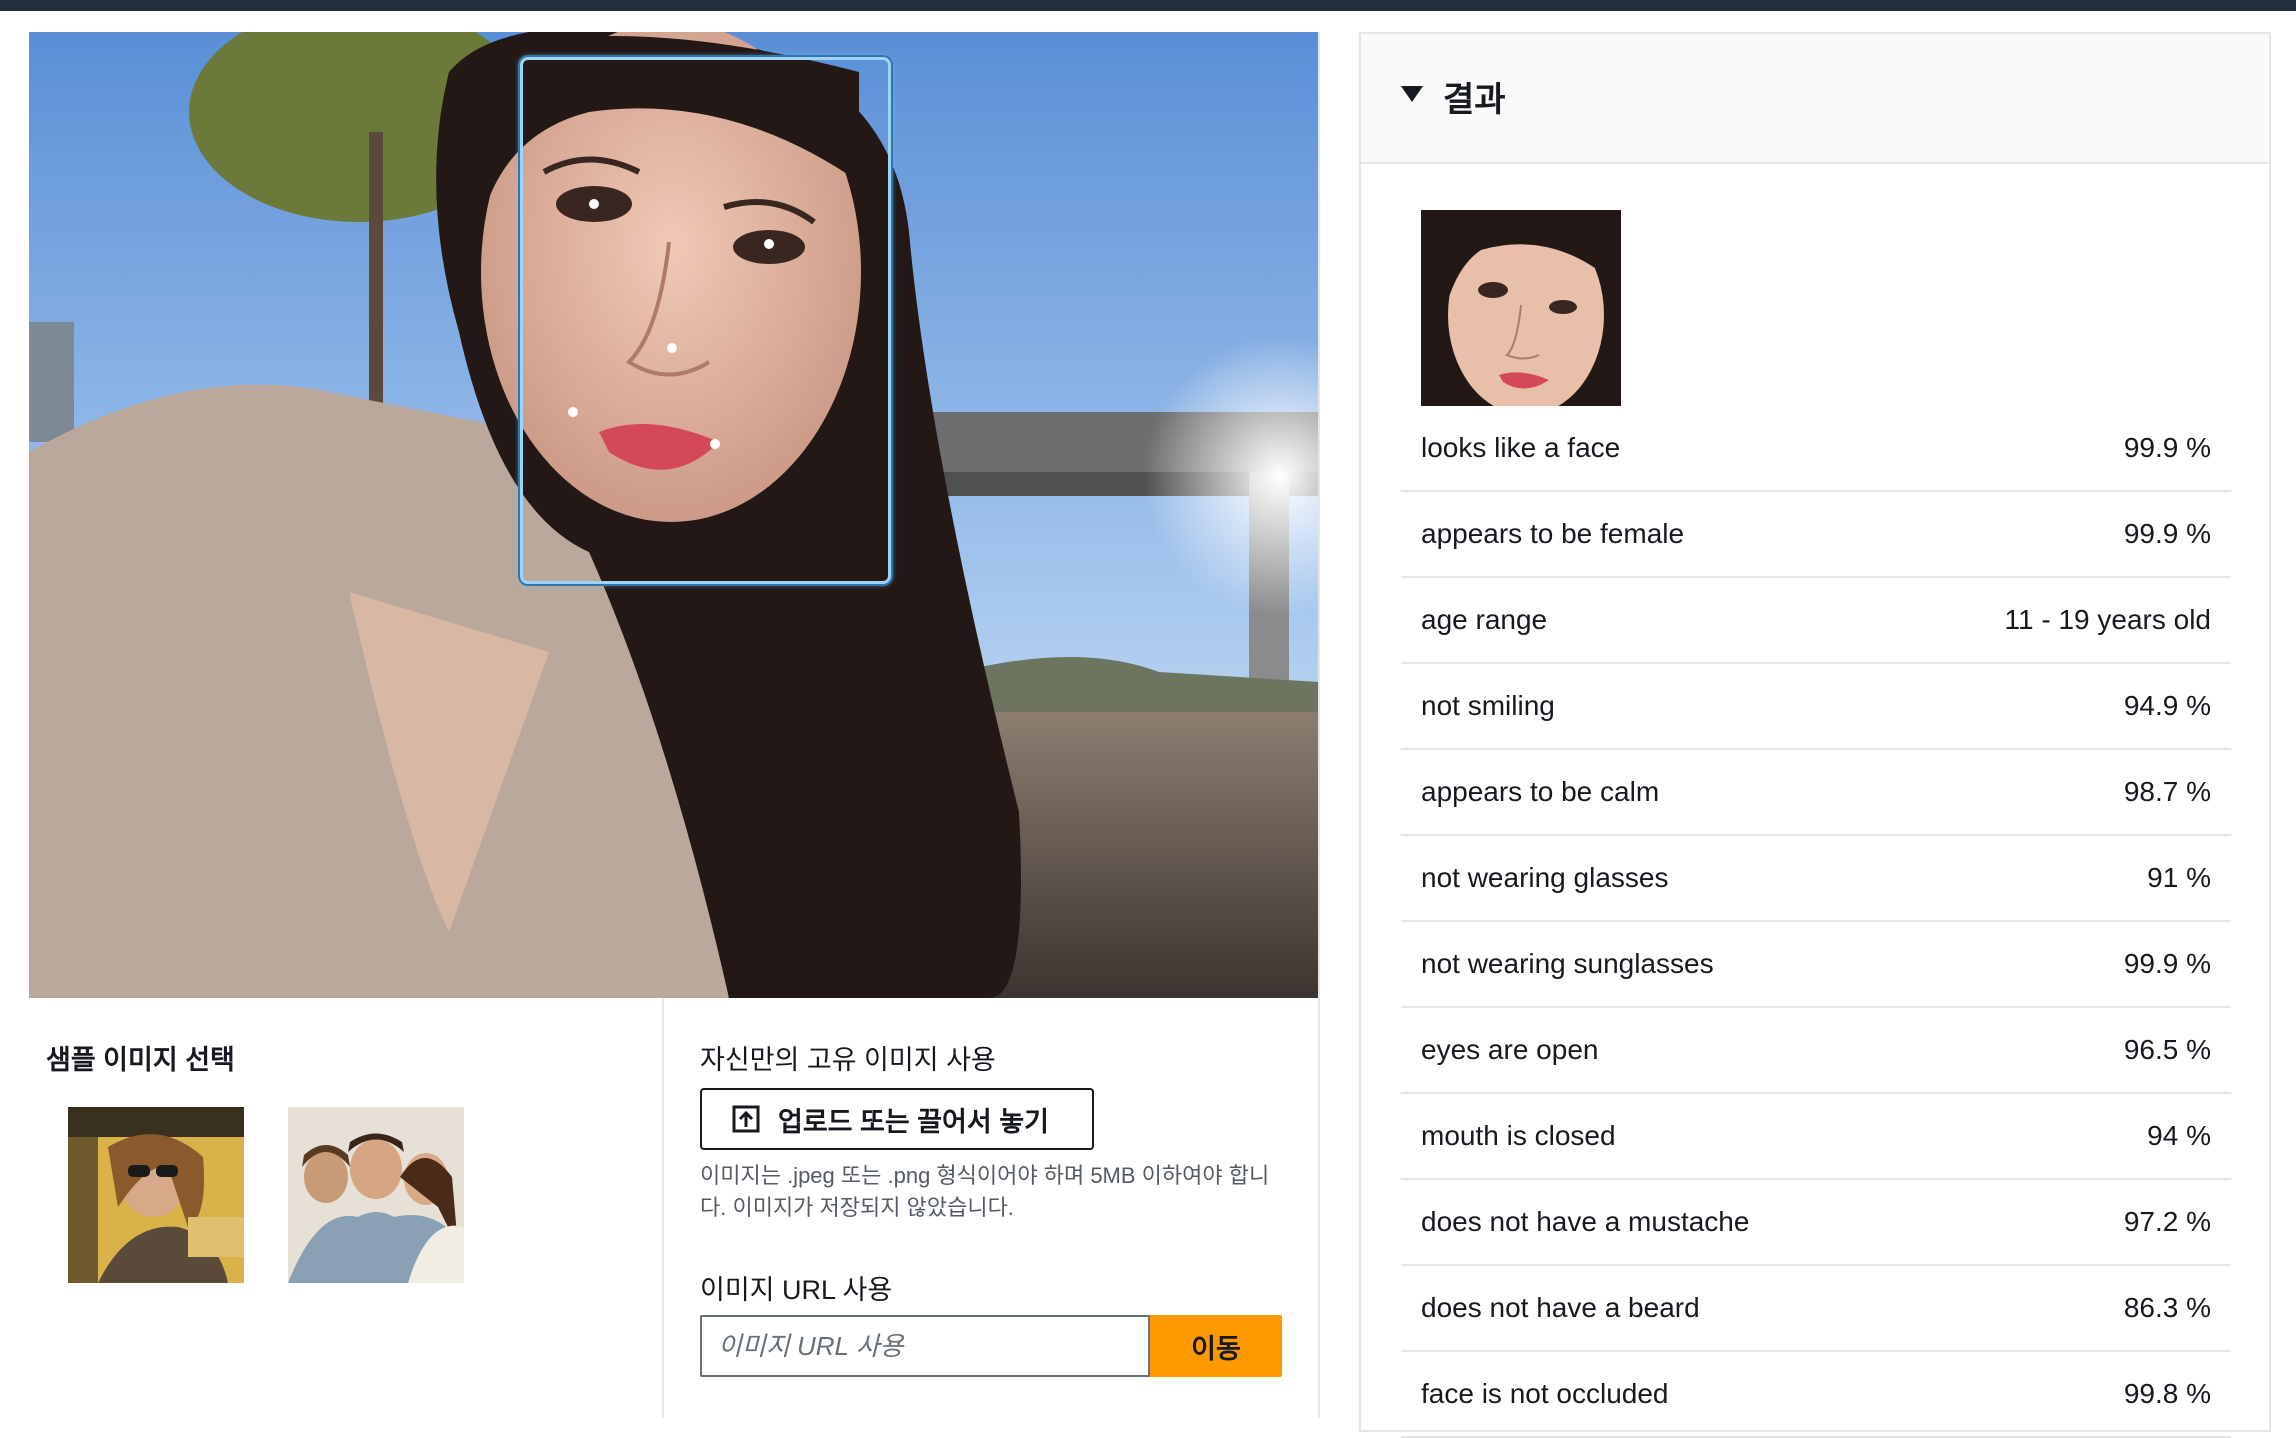 The height and width of the screenshot is (1438, 2296). I want to click on section-divider, so click(663, 1208).